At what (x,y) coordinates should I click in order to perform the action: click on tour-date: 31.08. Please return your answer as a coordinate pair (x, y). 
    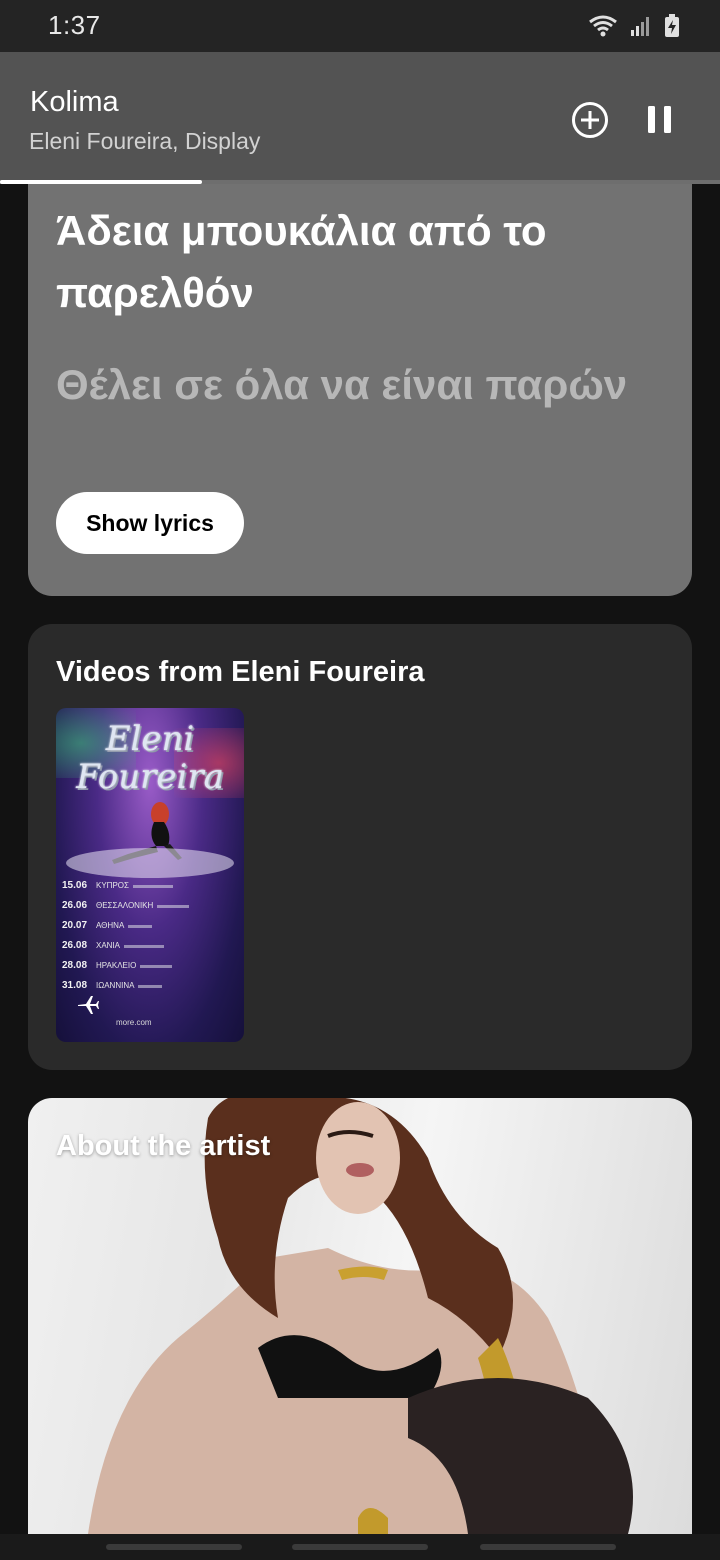
    Looking at the image, I should click on (75, 985).